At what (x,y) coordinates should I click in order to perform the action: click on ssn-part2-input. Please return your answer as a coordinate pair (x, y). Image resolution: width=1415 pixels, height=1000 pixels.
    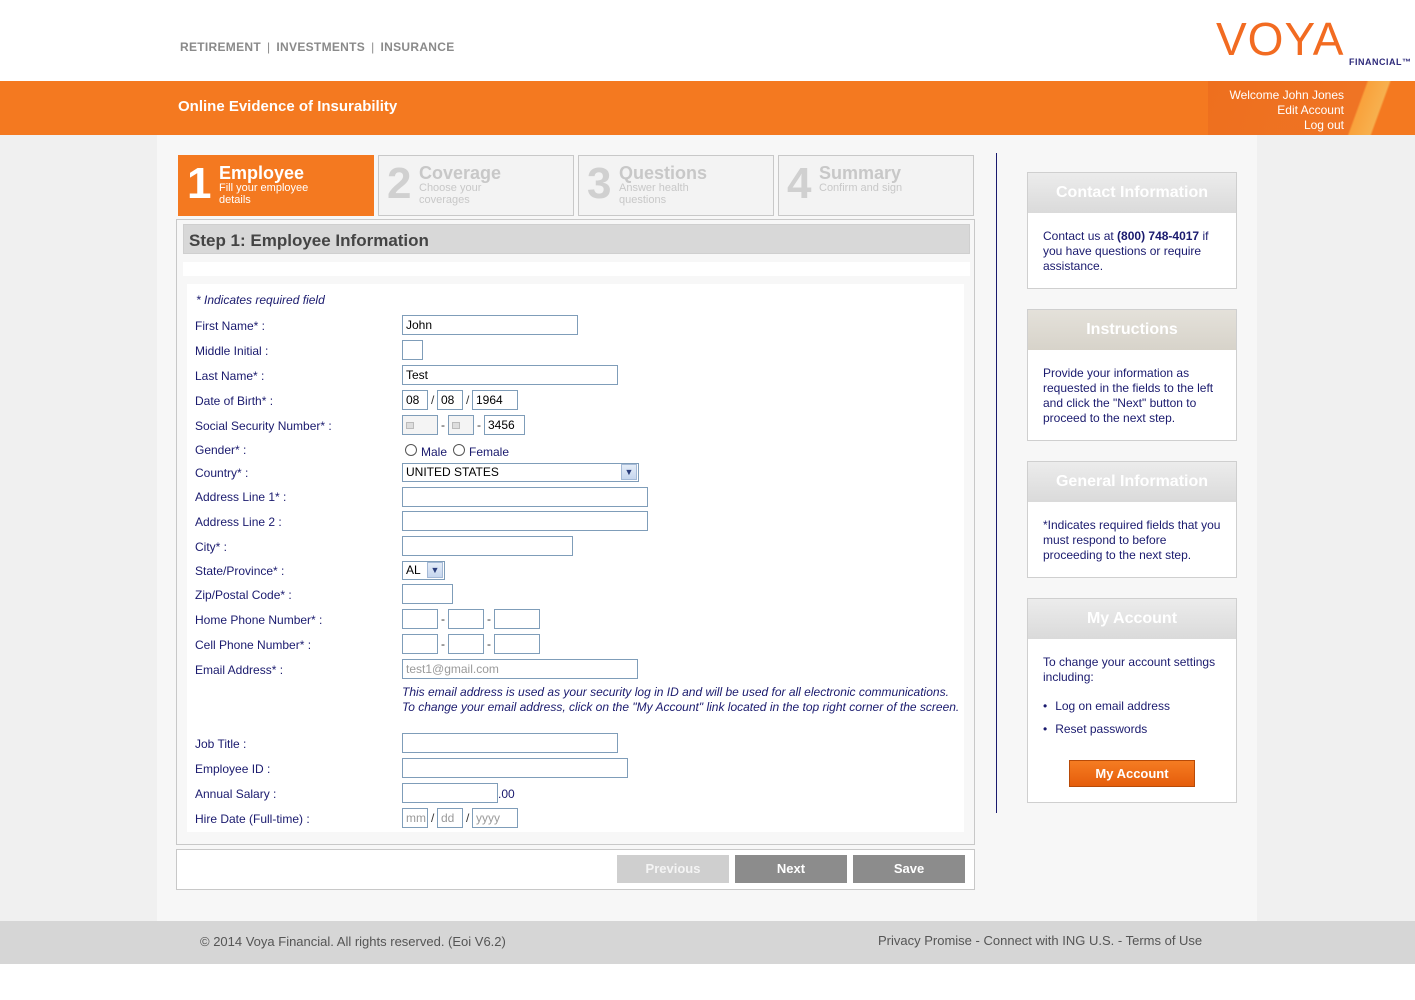
    Looking at the image, I should click on (461, 425).